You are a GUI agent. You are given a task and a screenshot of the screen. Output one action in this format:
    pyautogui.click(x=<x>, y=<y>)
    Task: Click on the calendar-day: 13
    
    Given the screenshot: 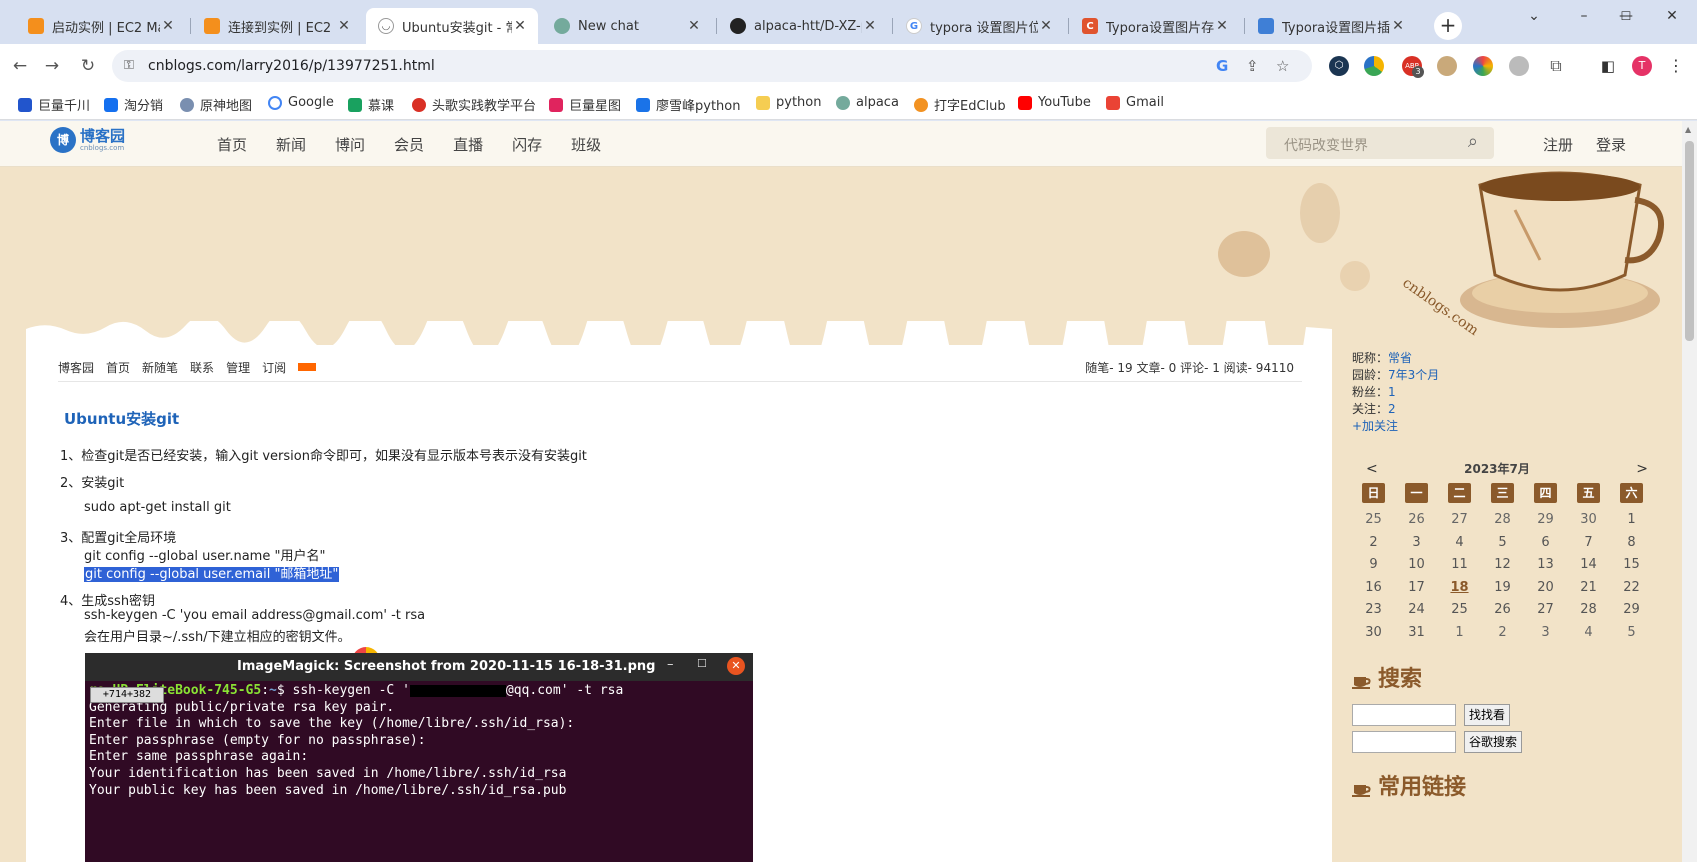 What is the action you would take?
    pyautogui.click(x=1545, y=565)
    